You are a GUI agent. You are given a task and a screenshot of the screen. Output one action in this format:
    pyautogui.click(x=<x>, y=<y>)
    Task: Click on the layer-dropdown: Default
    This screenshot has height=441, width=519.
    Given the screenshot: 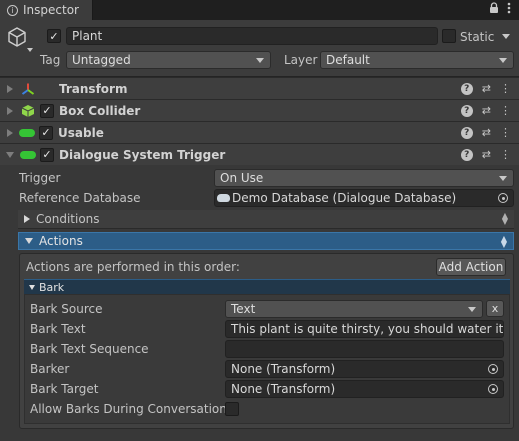 What is the action you would take?
    pyautogui.click(x=417, y=60)
    